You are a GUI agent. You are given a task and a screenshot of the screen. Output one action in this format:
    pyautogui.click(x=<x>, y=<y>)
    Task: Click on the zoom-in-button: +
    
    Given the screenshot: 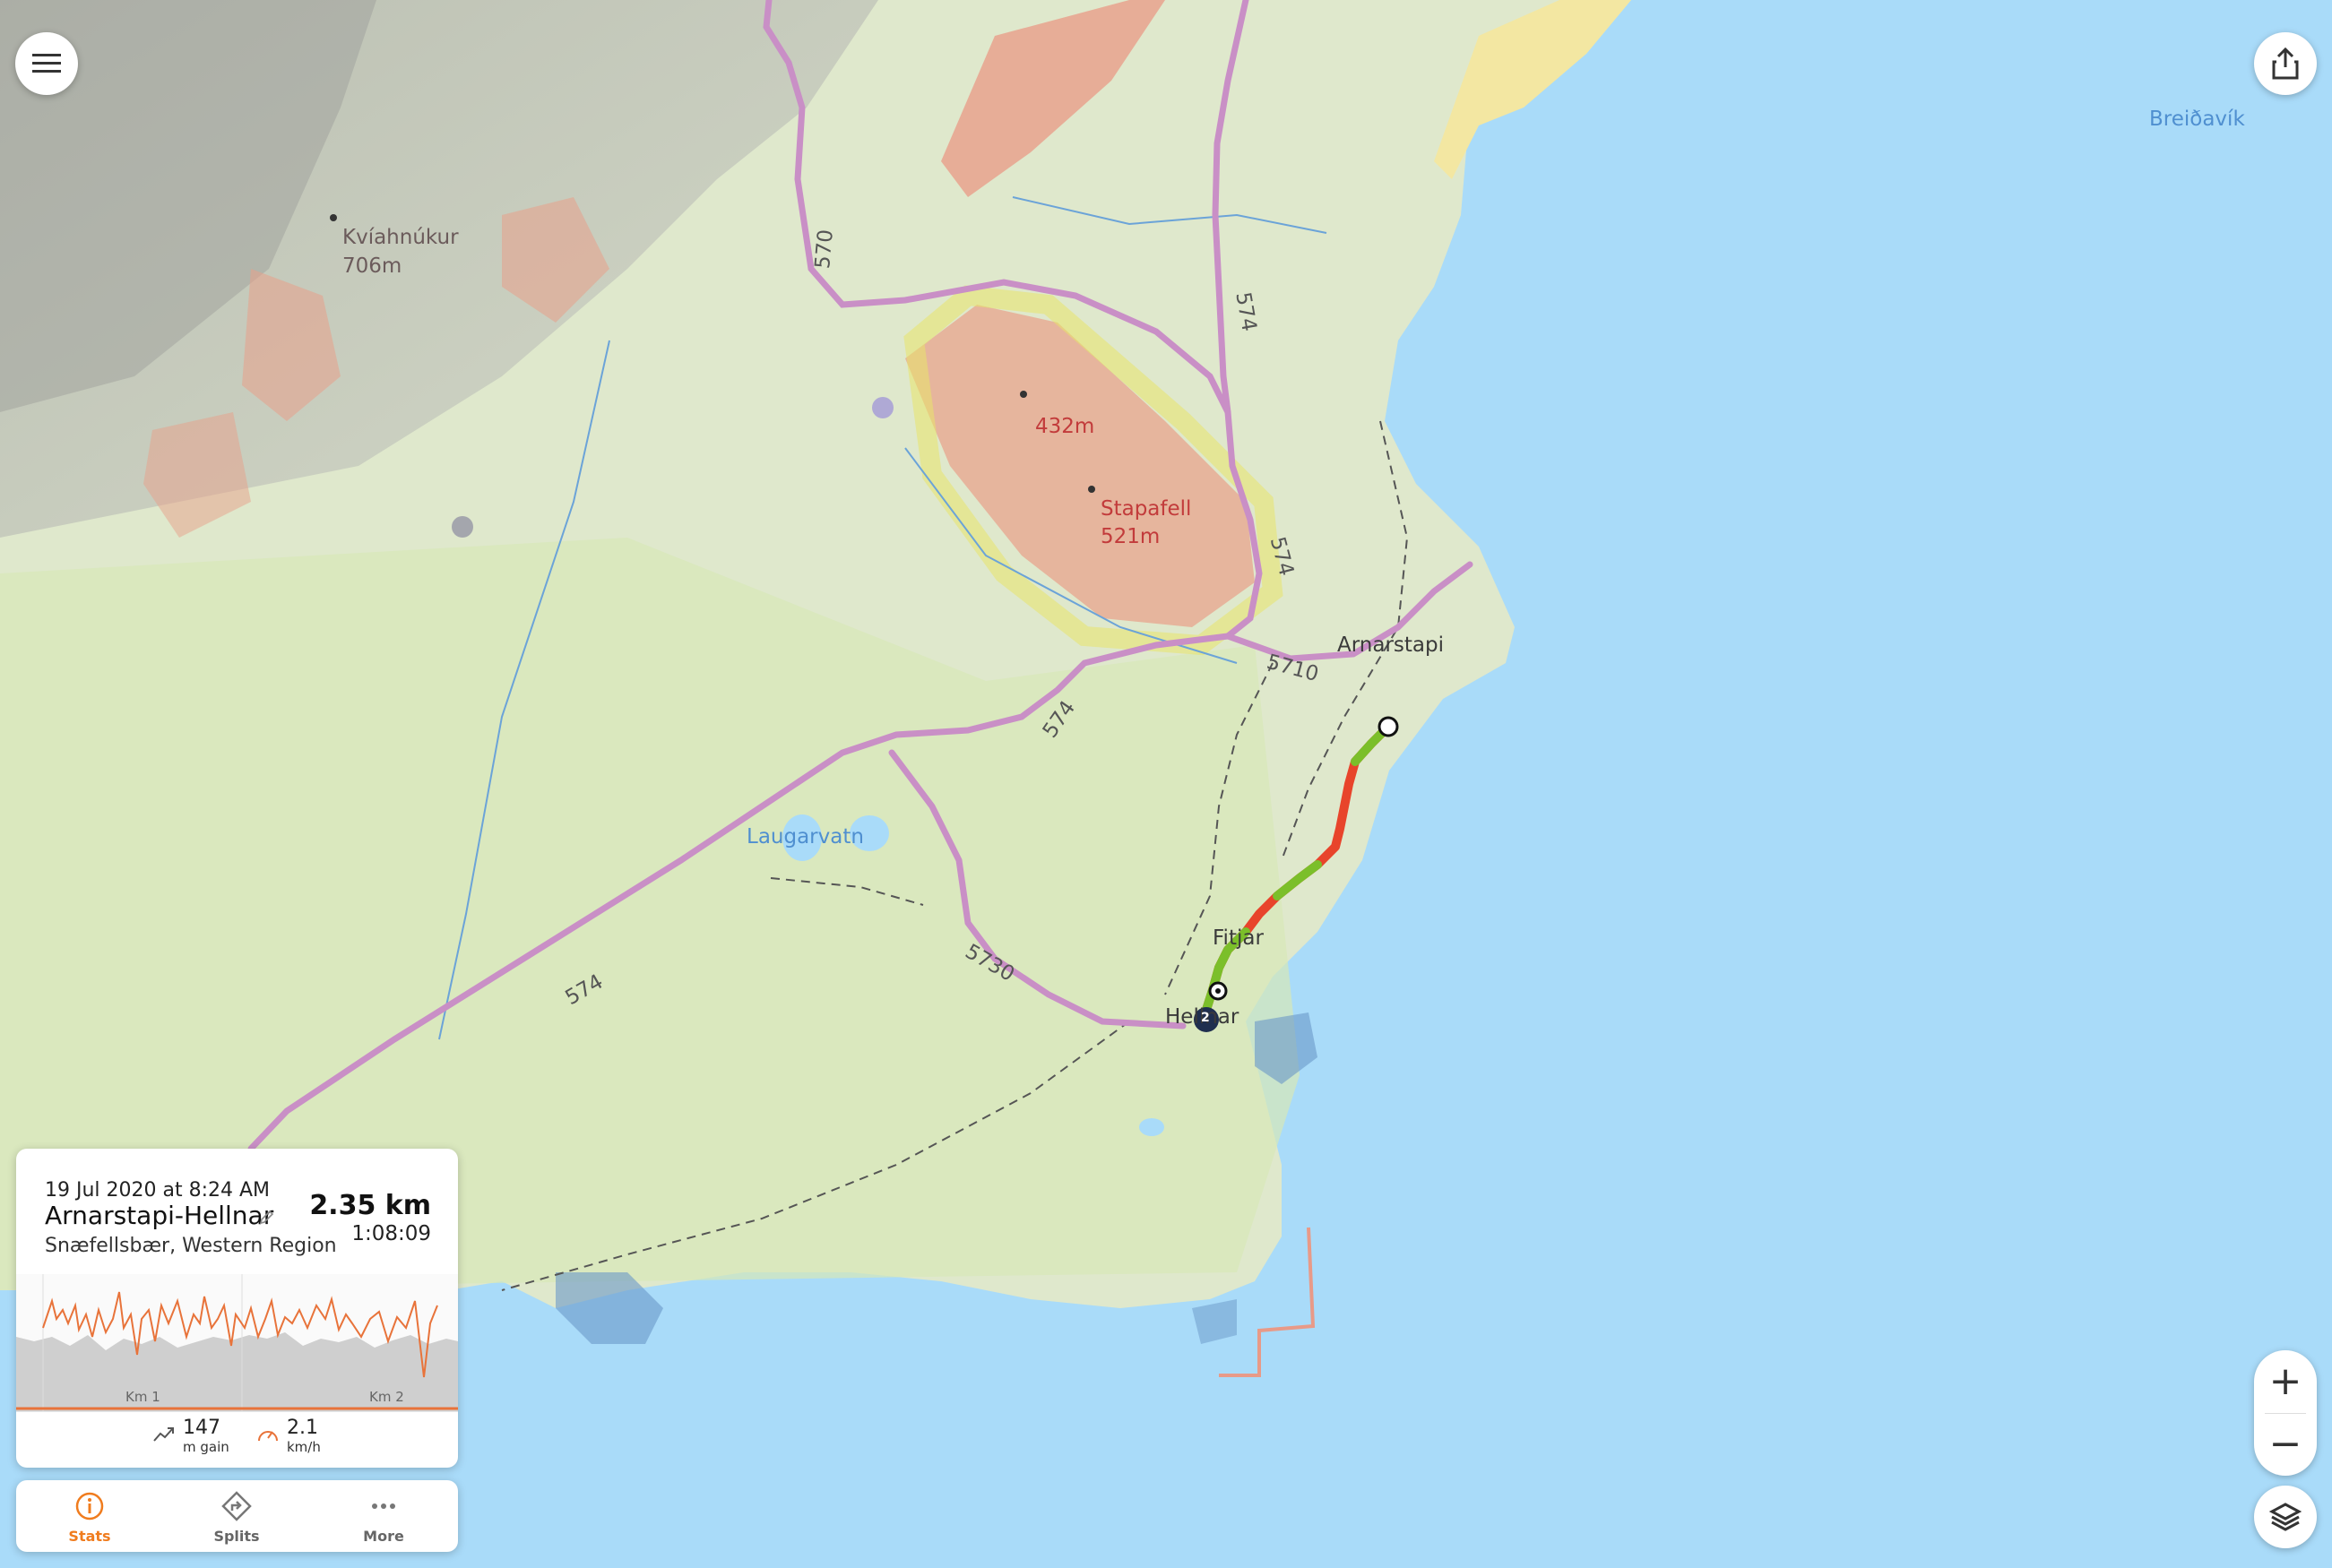 What is the action you would take?
    pyautogui.click(x=2285, y=1382)
    